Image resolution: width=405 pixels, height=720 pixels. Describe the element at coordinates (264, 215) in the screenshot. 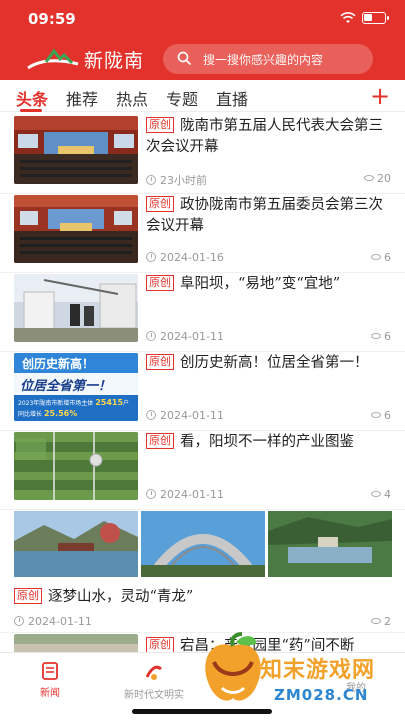

I see `news-title: 原创 政协陇南市第五届委员会第三次会议开幕` at that location.